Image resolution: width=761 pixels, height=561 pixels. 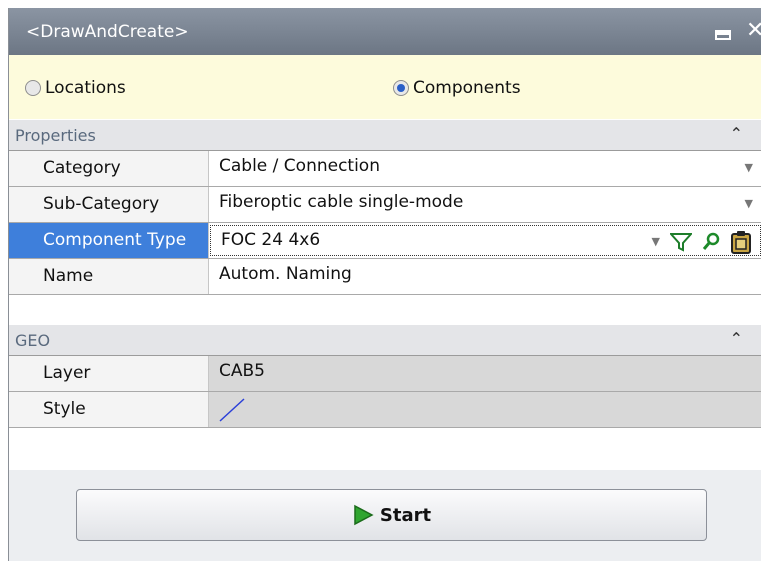 I want to click on style-value, so click(x=485, y=409).